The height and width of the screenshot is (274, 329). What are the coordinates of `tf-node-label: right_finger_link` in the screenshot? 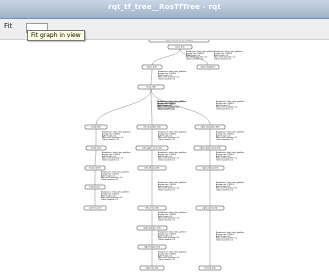 It's located at (152, 247).